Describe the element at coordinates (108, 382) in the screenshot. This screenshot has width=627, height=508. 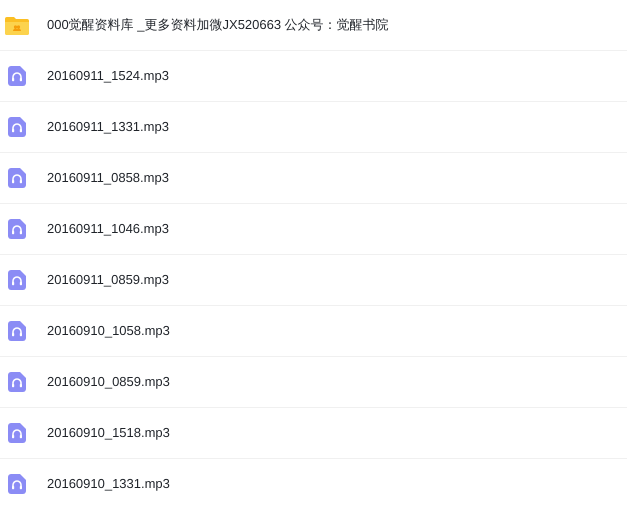
I see `file-name: 20160910_0859.mp3` at that location.